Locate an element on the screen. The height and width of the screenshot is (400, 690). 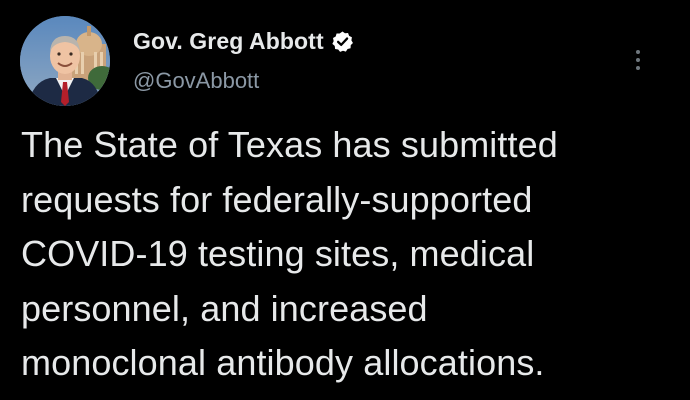
more-options-icon is located at coordinates (638, 62).